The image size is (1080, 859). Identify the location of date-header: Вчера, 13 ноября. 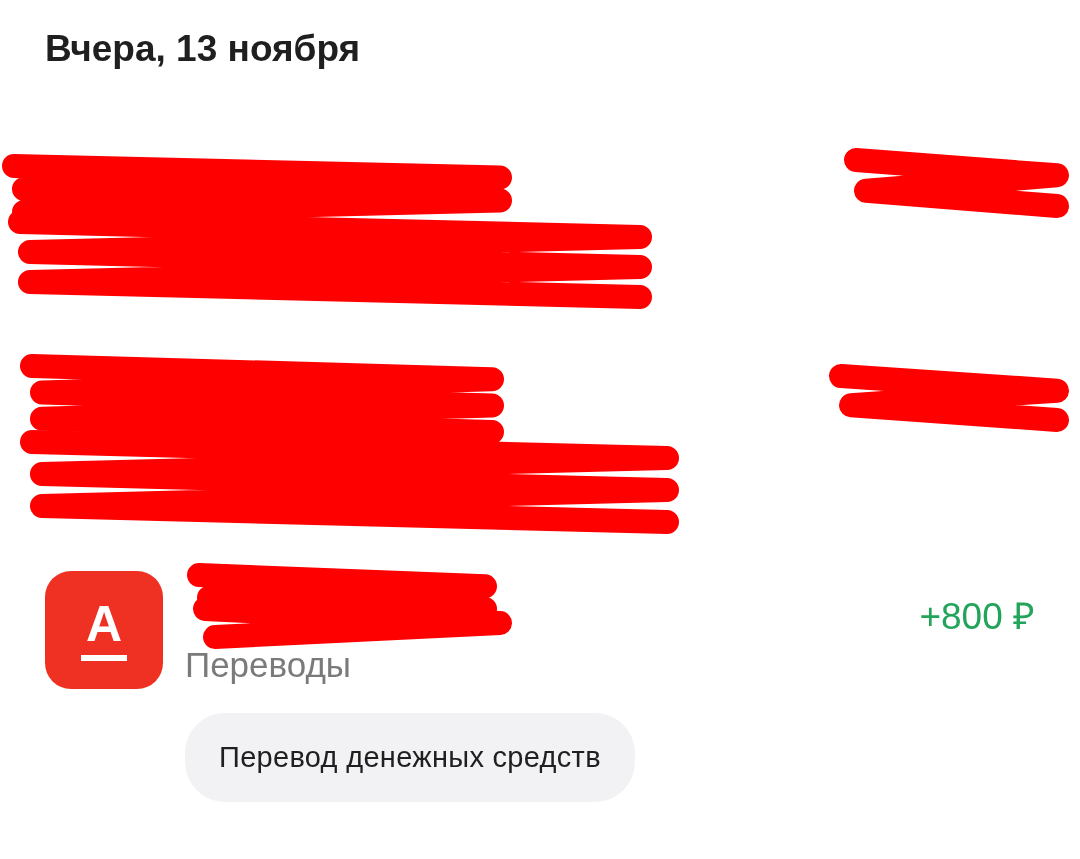
(203, 49).